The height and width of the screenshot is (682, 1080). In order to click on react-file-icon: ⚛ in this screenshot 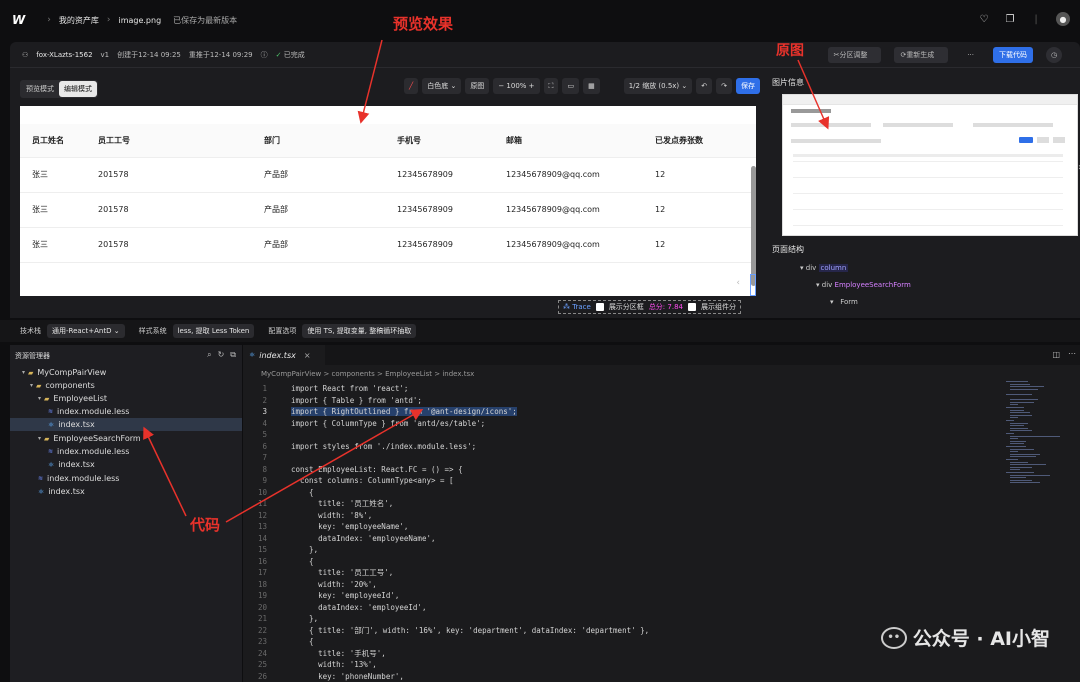, I will do `click(252, 355)`.